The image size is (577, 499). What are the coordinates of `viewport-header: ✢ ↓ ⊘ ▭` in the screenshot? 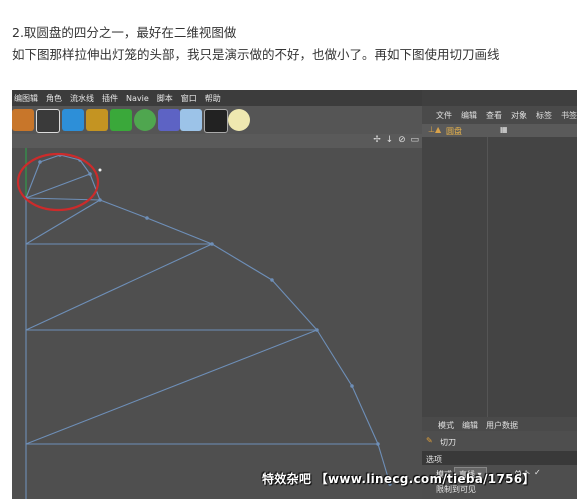 It's located at (217, 141).